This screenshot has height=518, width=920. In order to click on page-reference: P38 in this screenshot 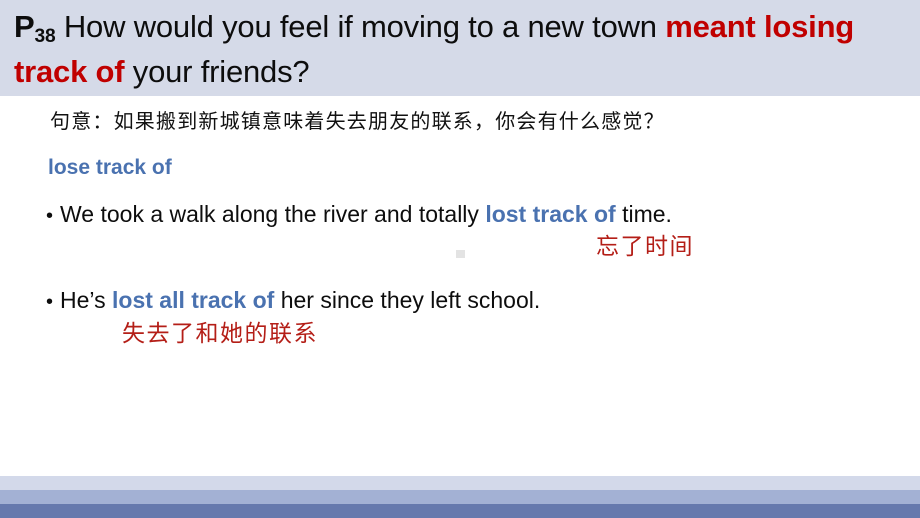, I will do `click(35, 28)`.